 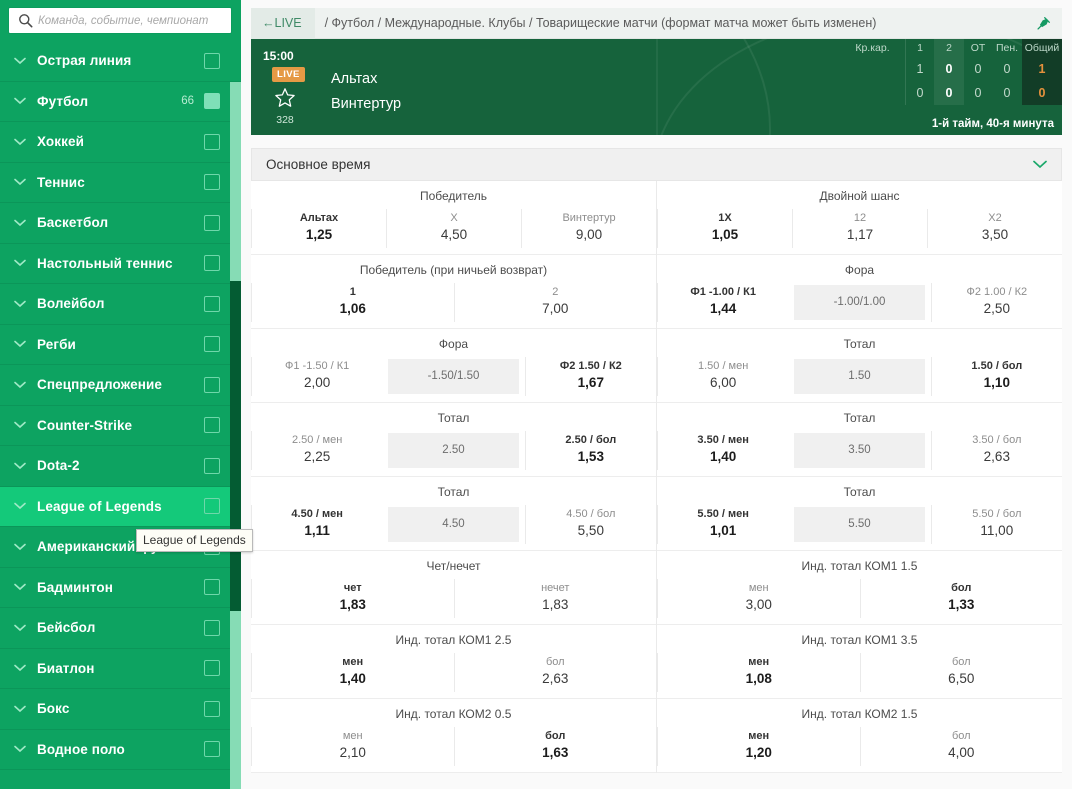 What do you see at coordinates (120, 587) in the screenshot?
I see `sidebar-item-14: Бадминтон` at bounding box center [120, 587].